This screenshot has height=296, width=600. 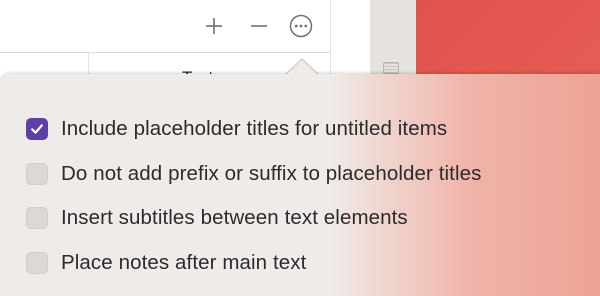 What do you see at coordinates (165, 52) in the screenshot?
I see `toolbar-divider` at bounding box center [165, 52].